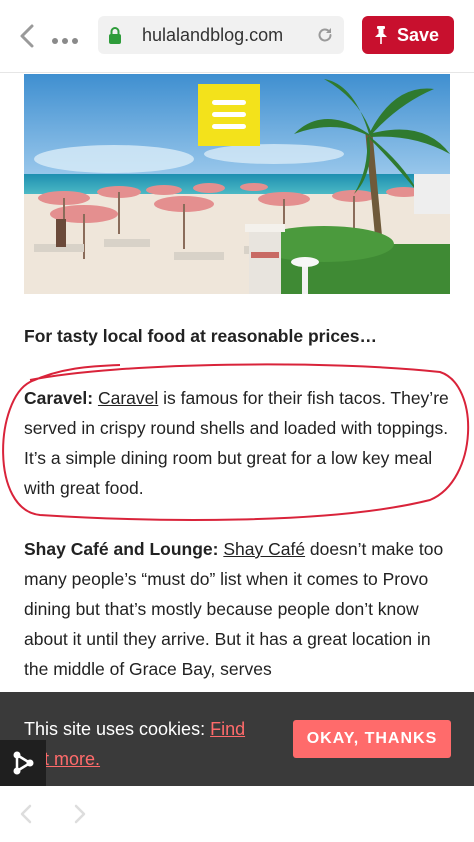 Image resolution: width=474 pixels, height=842 pixels. I want to click on more-options-button, so click(67, 37).